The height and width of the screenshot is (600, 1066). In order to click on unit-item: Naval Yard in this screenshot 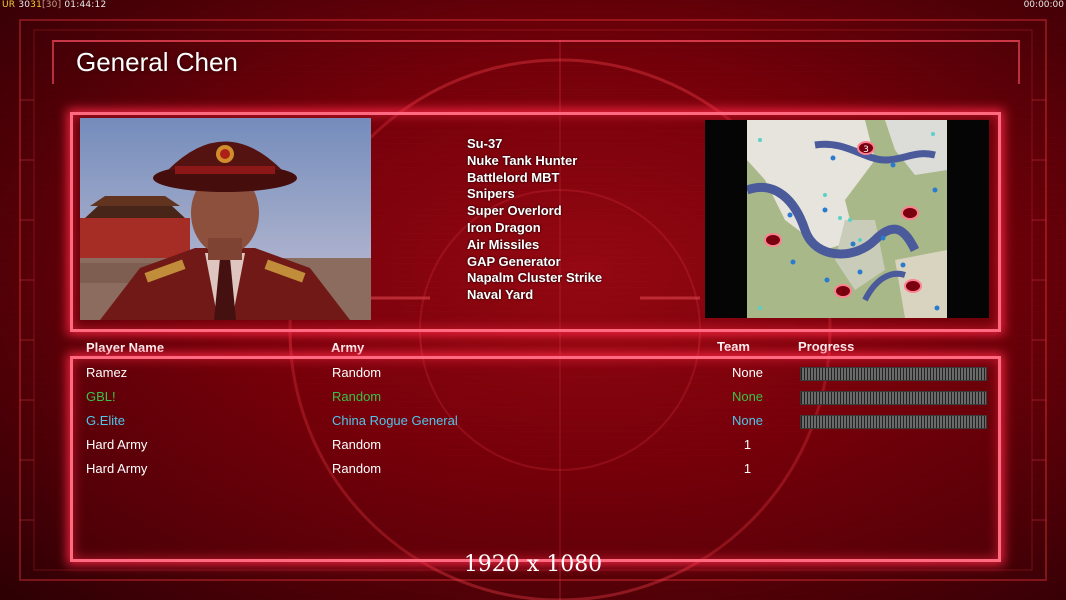, I will do `click(500, 295)`.